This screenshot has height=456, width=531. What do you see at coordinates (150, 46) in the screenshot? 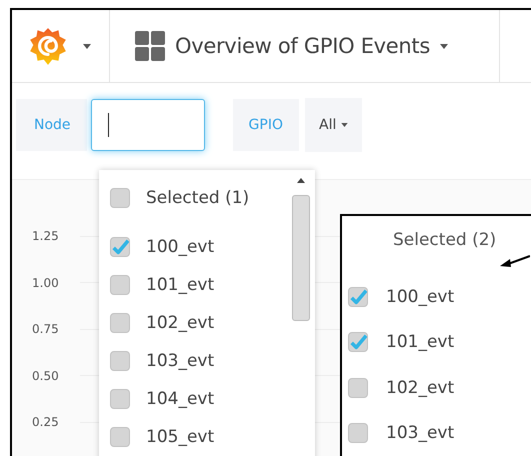
I see `dashboard-grid-icon` at bounding box center [150, 46].